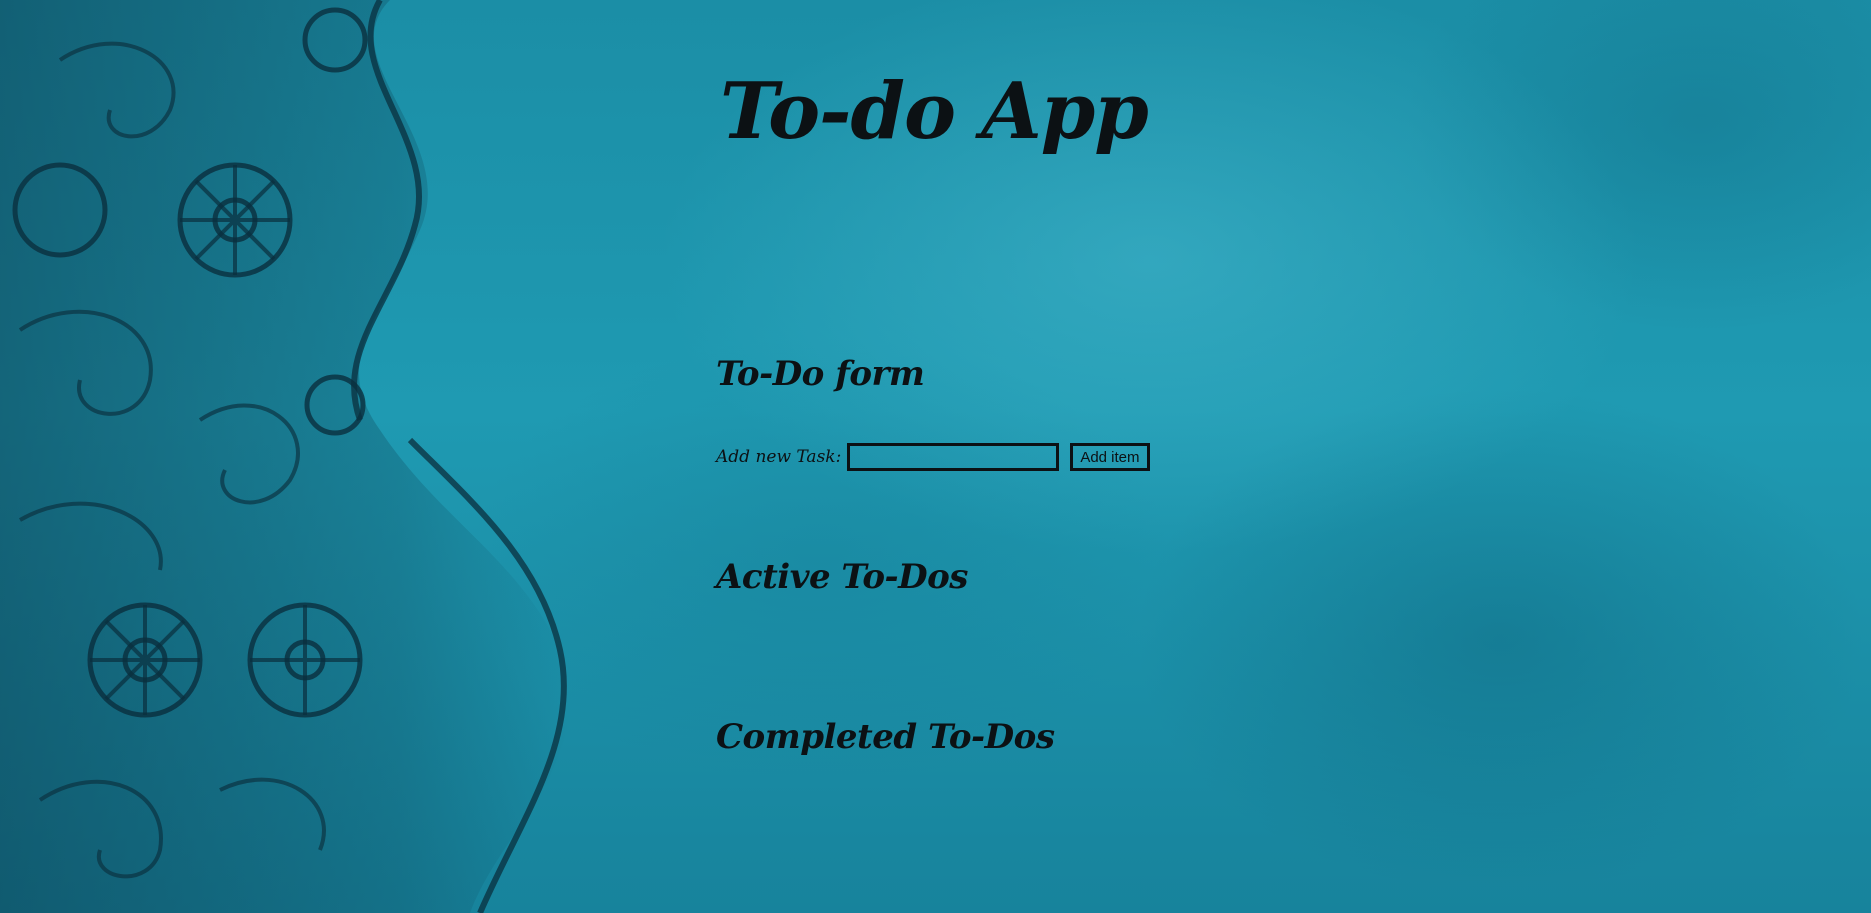  What do you see at coordinates (1110, 457) in the screenshot?
I see `add-item-button: Add item` at bounding box center [1110, 457].